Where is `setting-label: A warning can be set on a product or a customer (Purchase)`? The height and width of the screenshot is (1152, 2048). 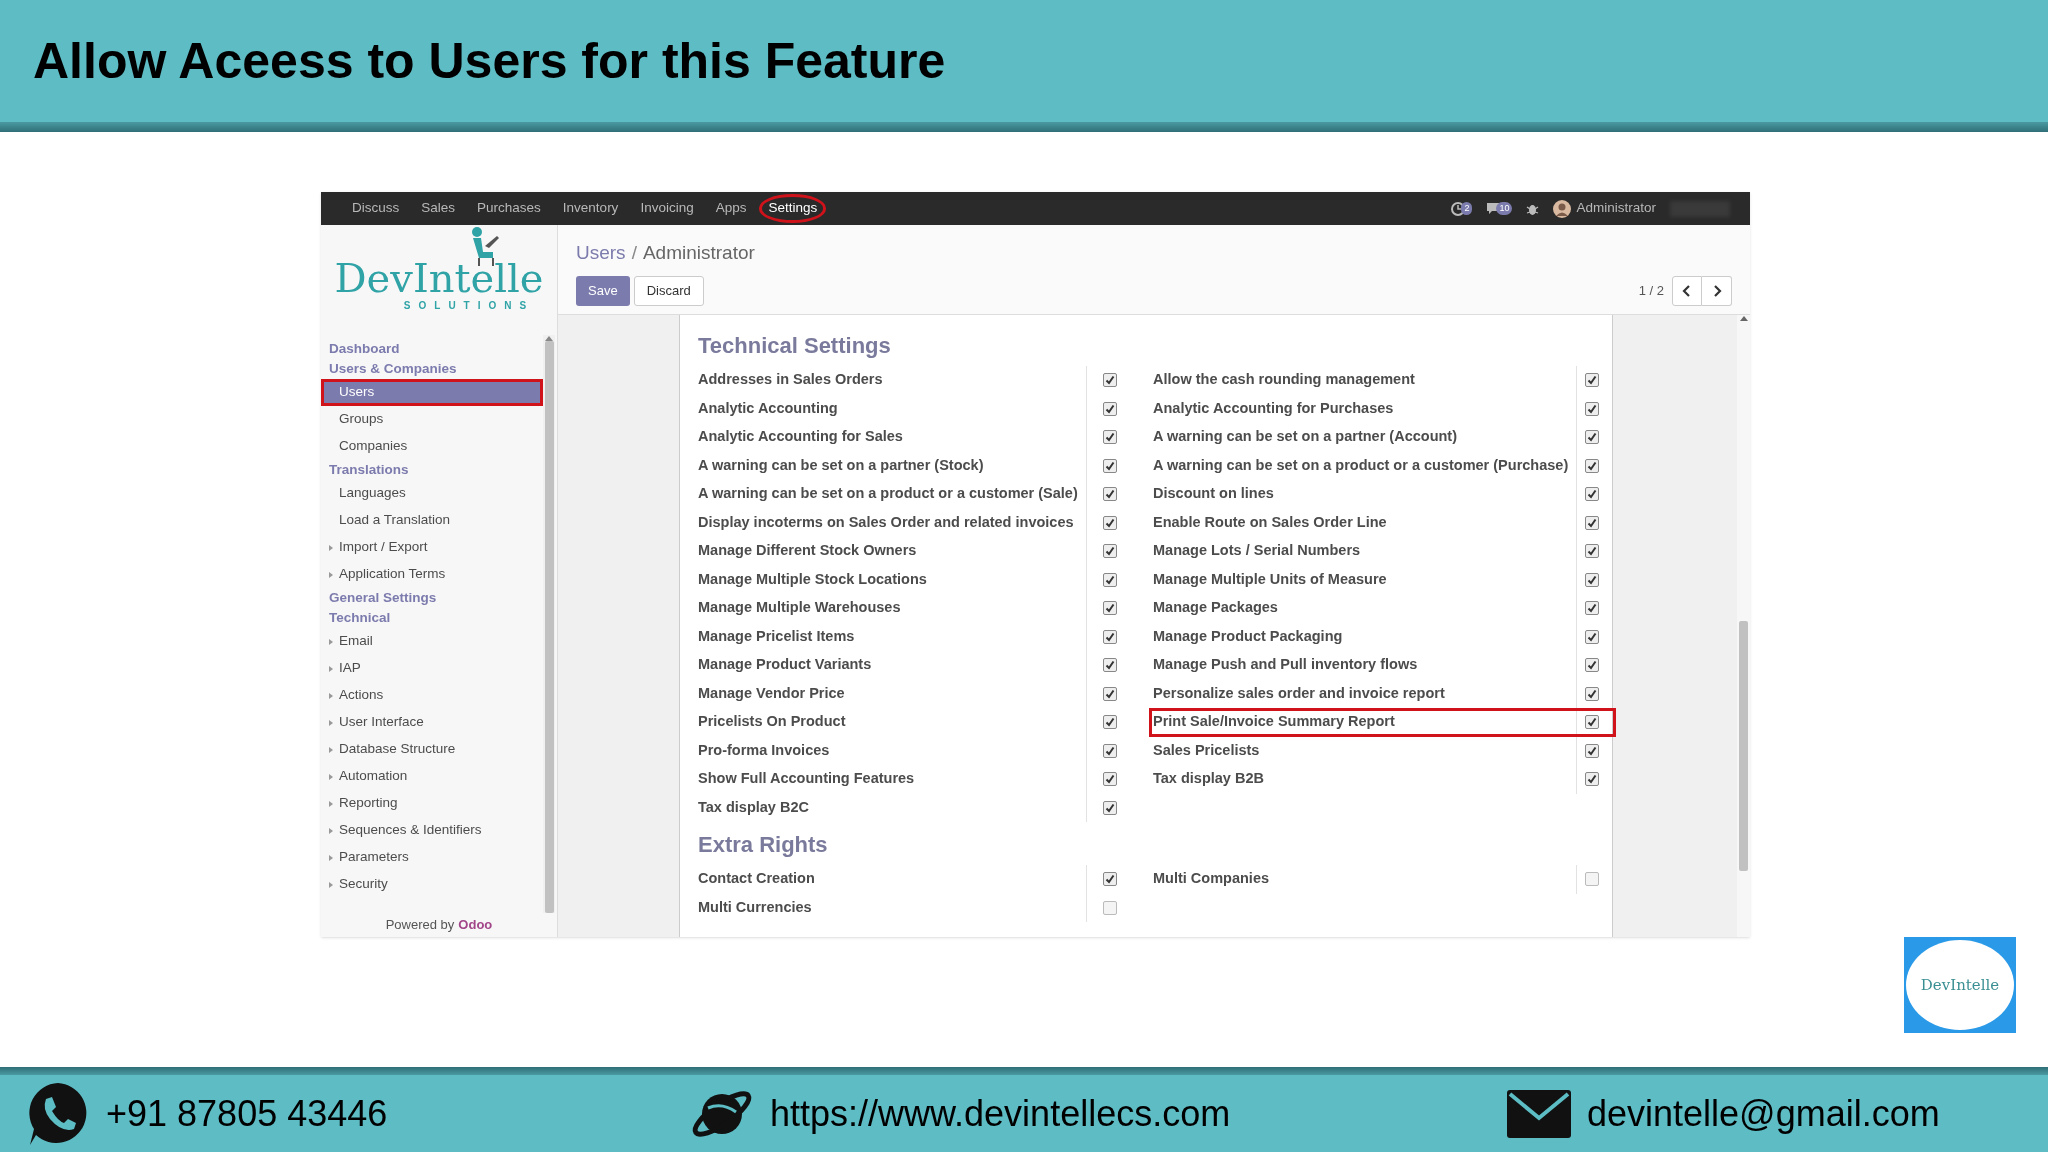 setting-label: A warning can be set on a product or a customer (Purchase) is located at coordinates (1361, 465).